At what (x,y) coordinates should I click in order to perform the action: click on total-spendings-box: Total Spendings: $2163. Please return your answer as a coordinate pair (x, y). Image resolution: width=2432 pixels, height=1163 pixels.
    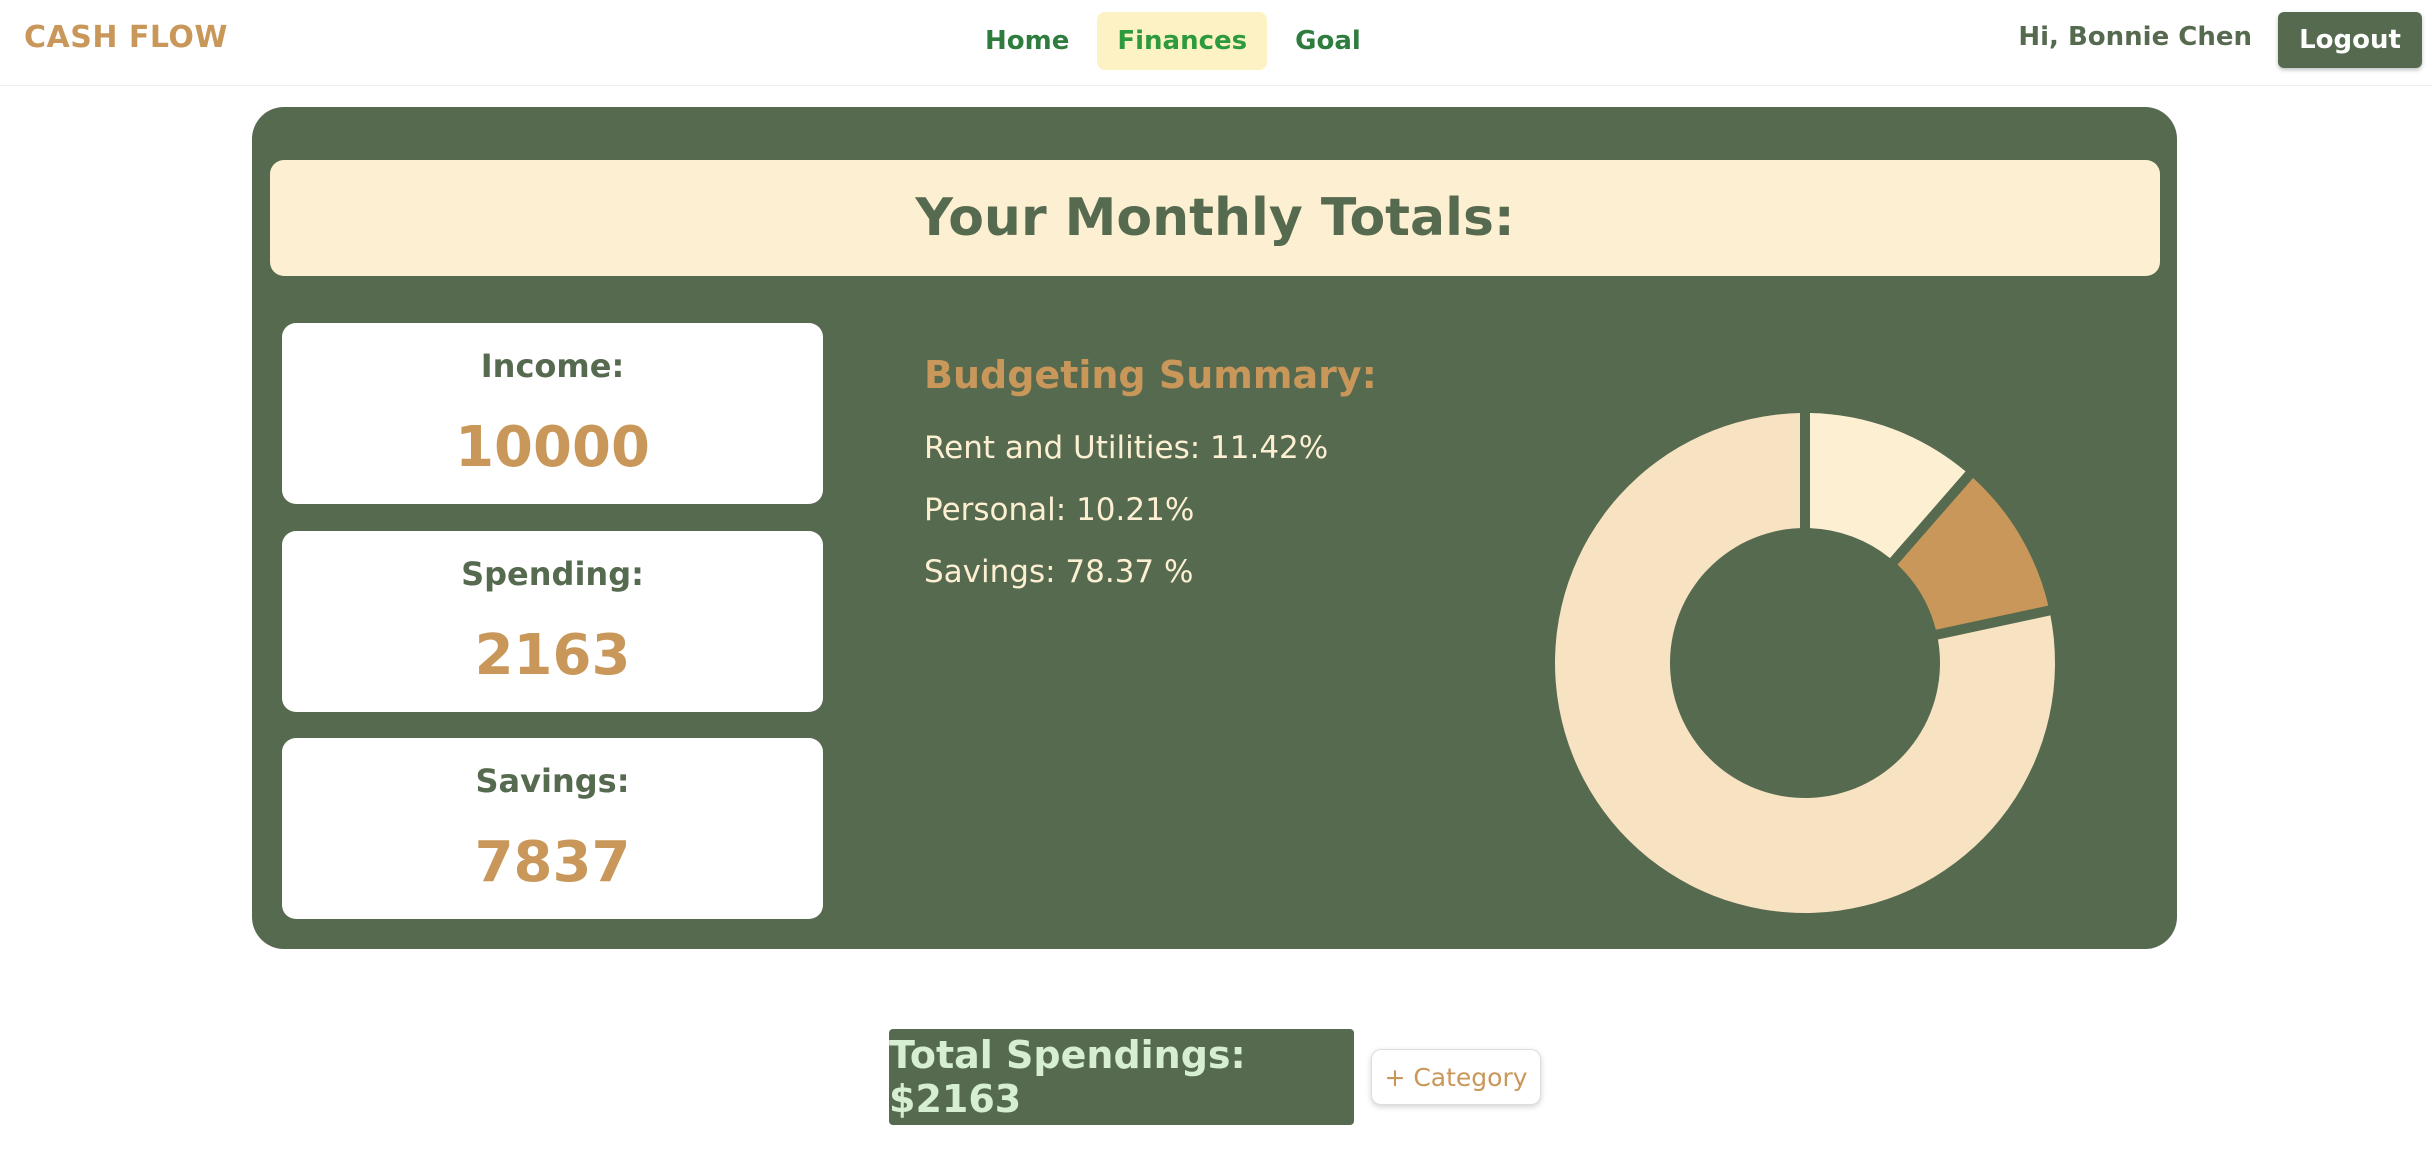
    Looking at the image, I should click on (1121, 1077).